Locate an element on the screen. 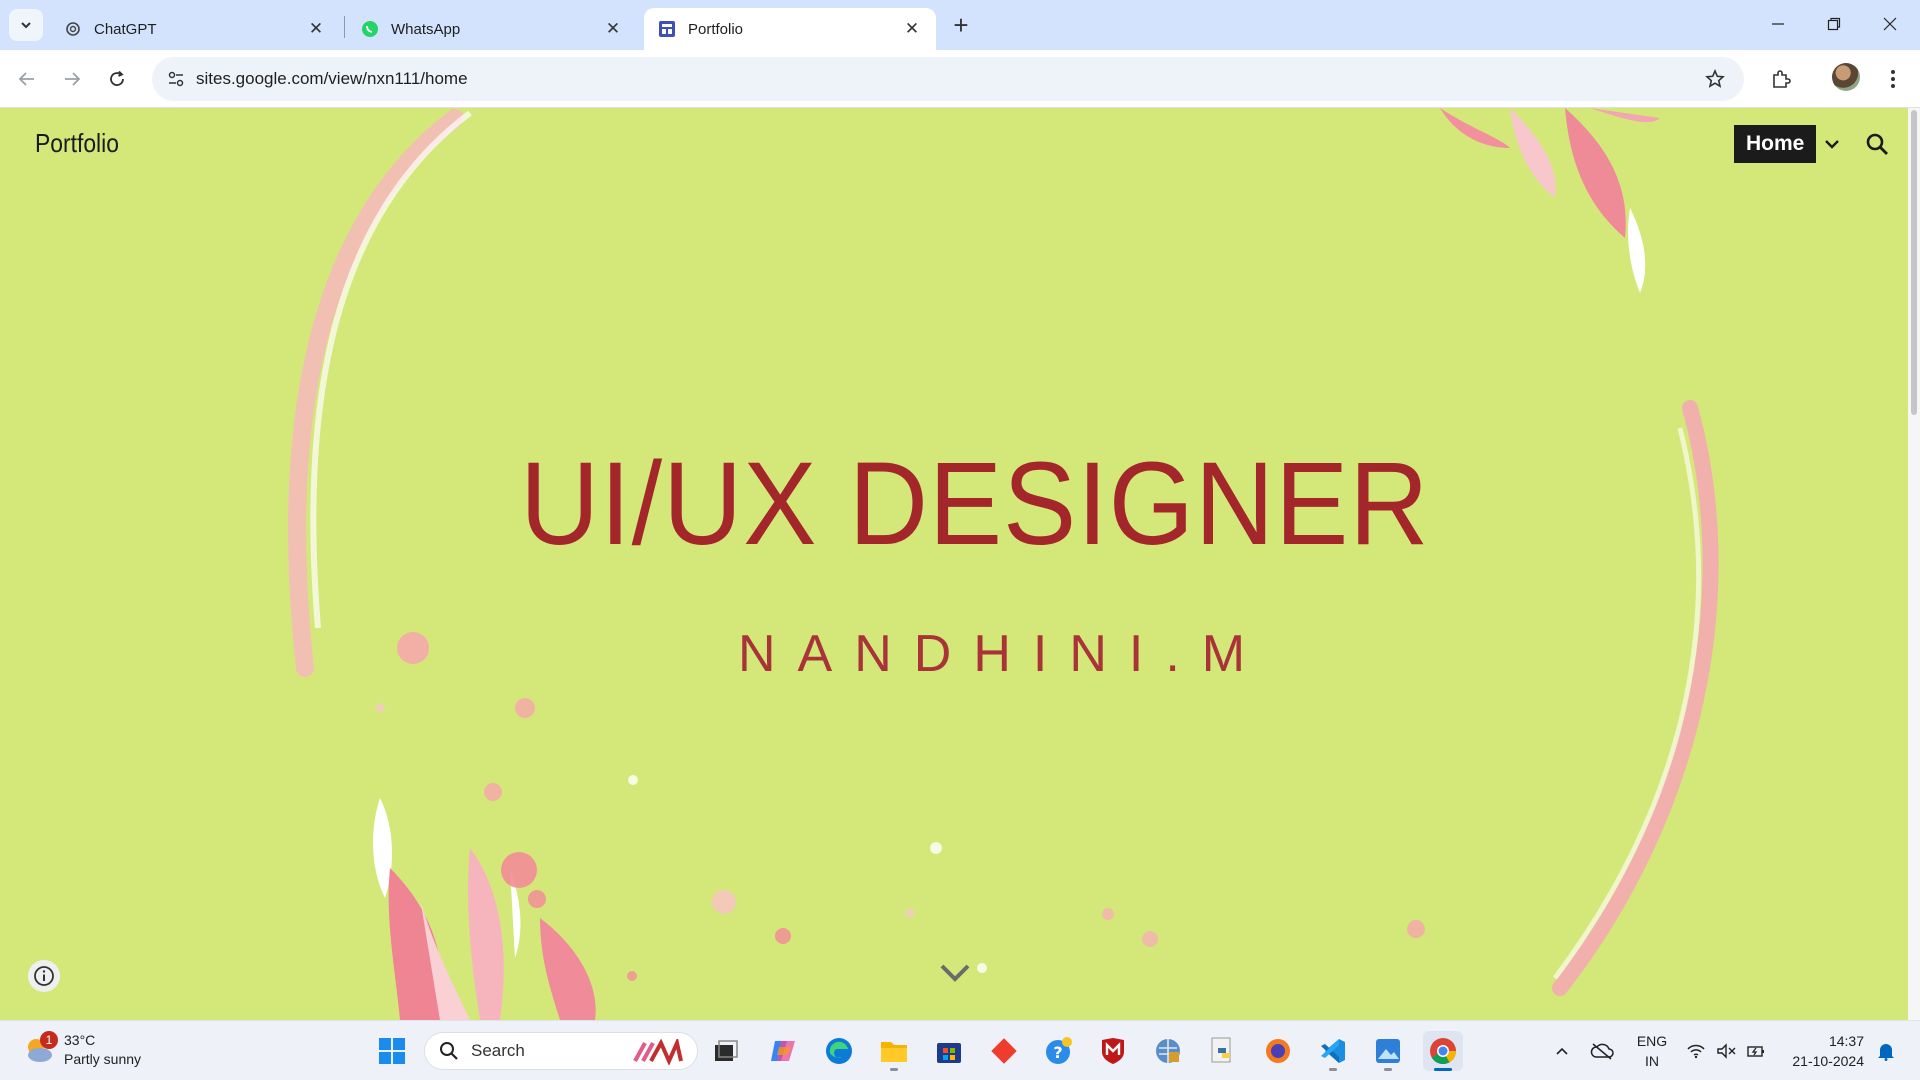 Image resolution: width=1920 pixels, height=1080 pixels. weather-icon: 1 is located at coordinates (40, 1049).